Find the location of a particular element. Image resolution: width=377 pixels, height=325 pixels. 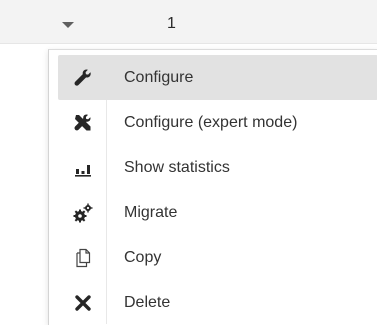

menu-item-migrate: Migrate is located at coordinates (217, 212).